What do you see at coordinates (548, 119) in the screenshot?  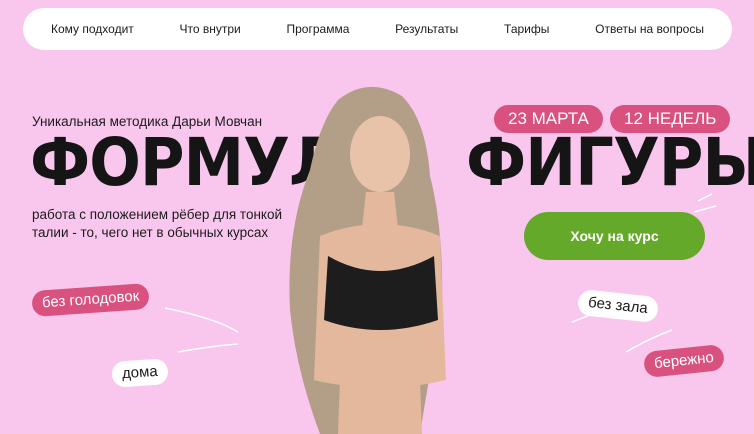 I see `date-badge: 23 МАРТА` at bounding box center [548, 119].